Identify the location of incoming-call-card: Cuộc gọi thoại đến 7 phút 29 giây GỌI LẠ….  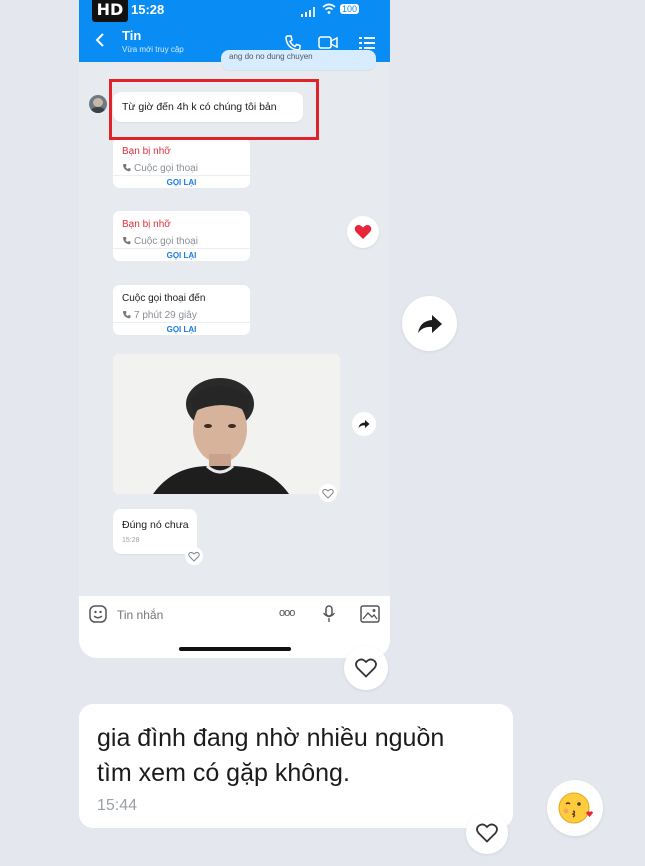
(181, 310).